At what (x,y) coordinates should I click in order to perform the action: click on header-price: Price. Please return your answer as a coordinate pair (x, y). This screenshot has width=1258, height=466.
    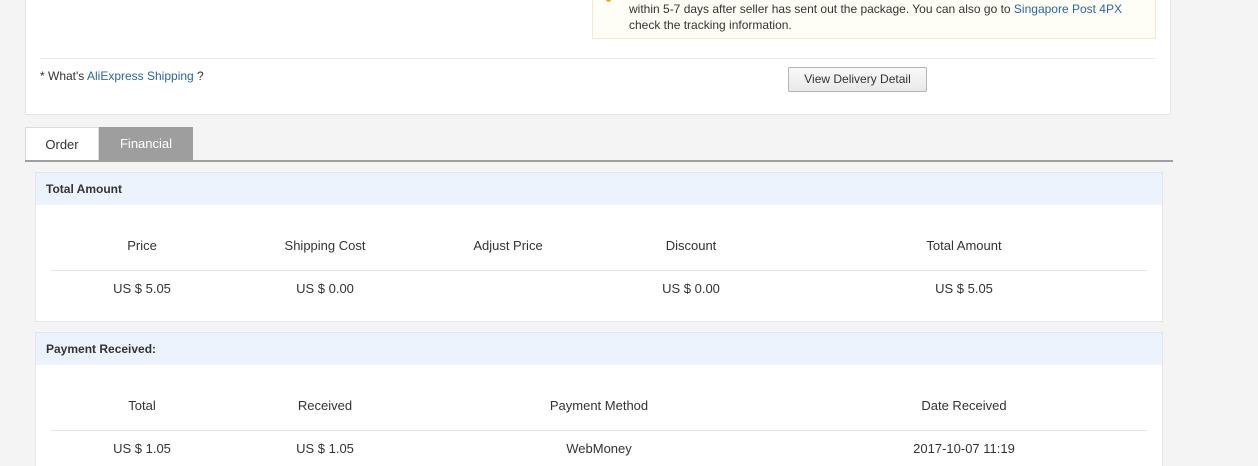
    Looking at the image, I should click on (142, 245).